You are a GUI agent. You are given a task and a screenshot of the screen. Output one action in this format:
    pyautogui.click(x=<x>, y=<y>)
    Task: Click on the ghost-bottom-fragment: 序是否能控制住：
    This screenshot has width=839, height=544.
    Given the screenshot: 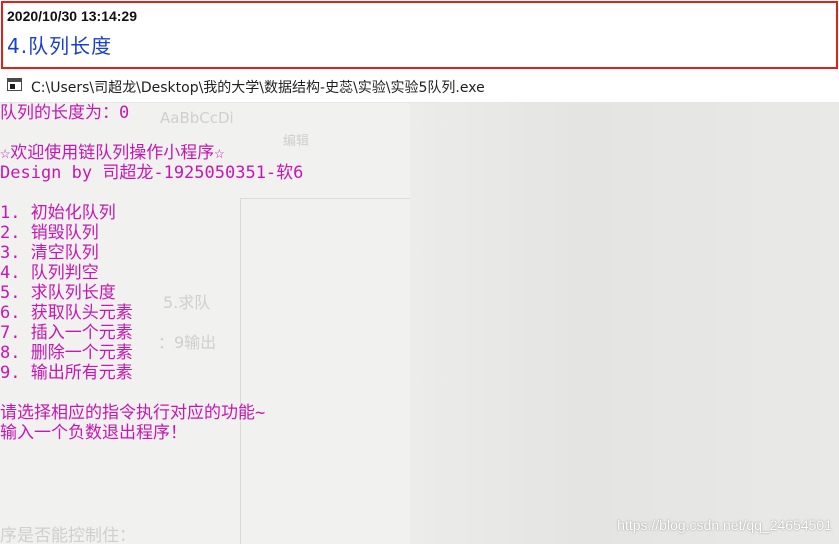 What is the action you would take?
    pyautogui.click(x=68, y=535)
    